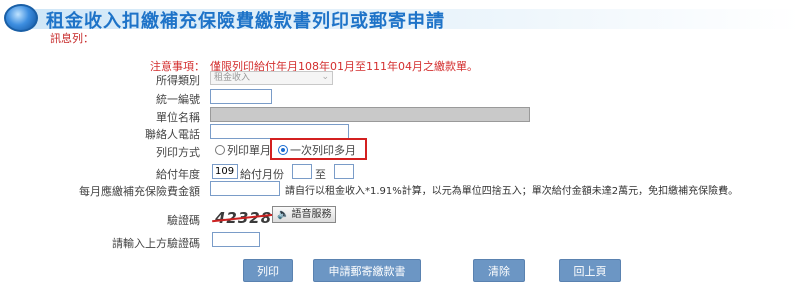 Image resolution: width=800 pixels, height=293 pixels. I want to click on audio-service-button: 🔈 語音服務, so click(304, 214).